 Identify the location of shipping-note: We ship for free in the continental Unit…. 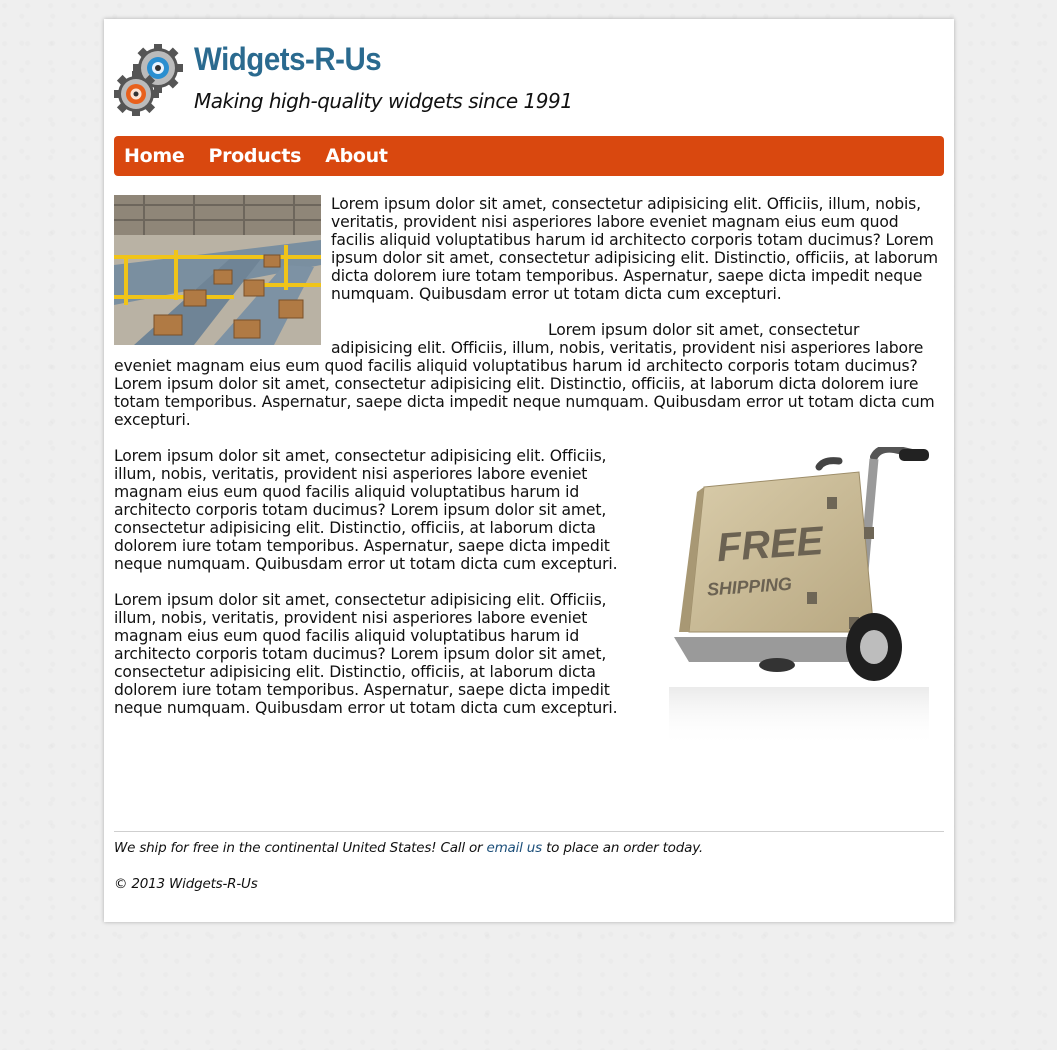
(408, 848).